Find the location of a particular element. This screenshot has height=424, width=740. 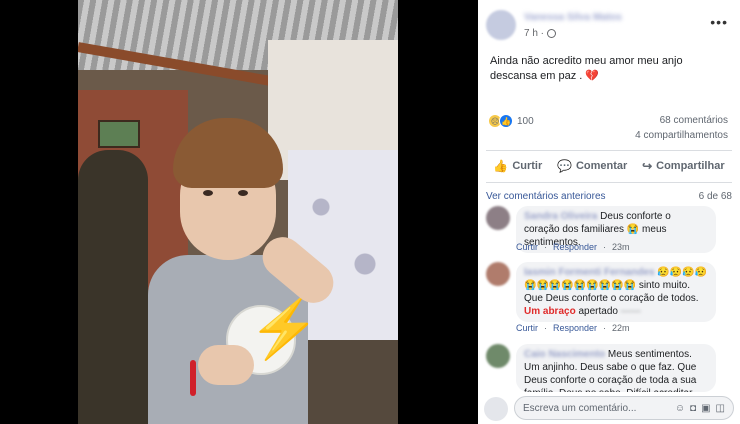

reactions-summary: ☹ 👍 100 is located at coordinates (511, 121).